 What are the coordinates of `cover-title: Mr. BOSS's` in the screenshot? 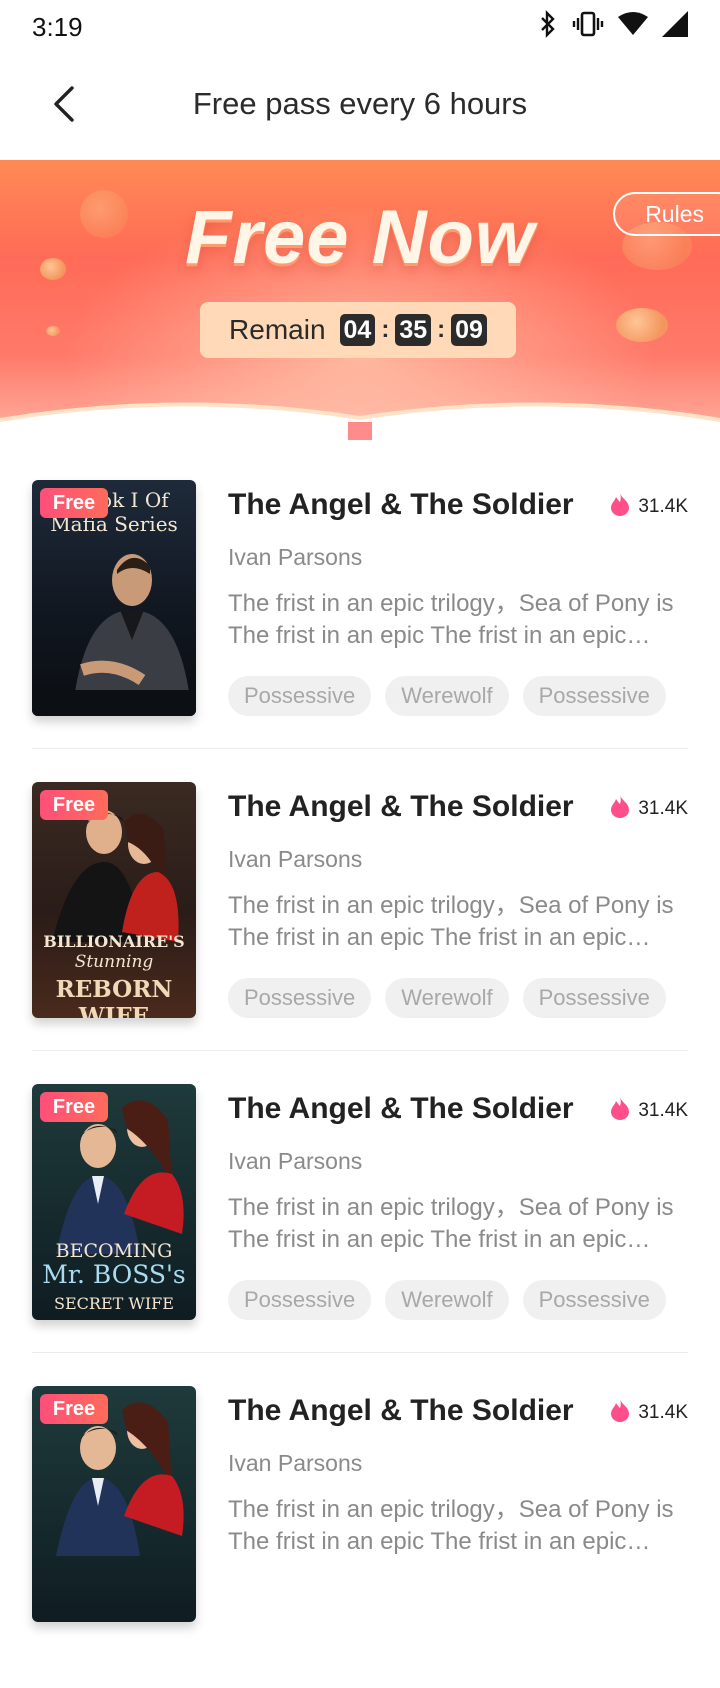 It's located at (114, 1274).